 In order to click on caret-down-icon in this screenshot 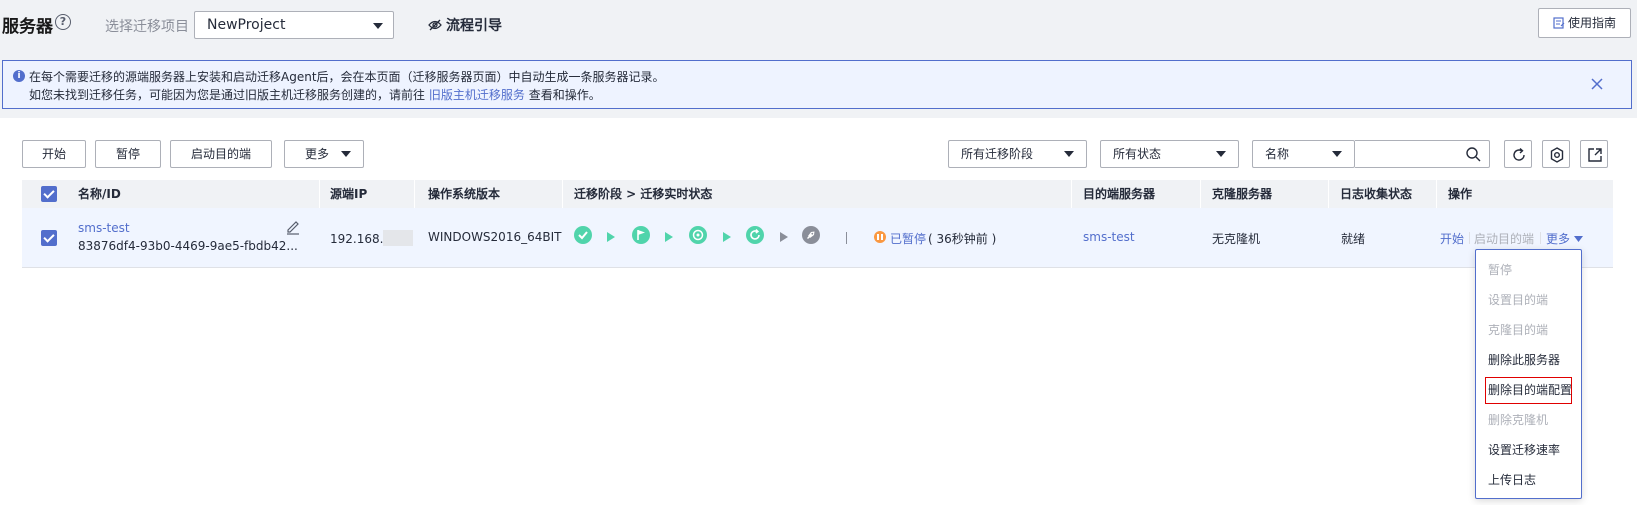, I will do `click(1578, 239)`.